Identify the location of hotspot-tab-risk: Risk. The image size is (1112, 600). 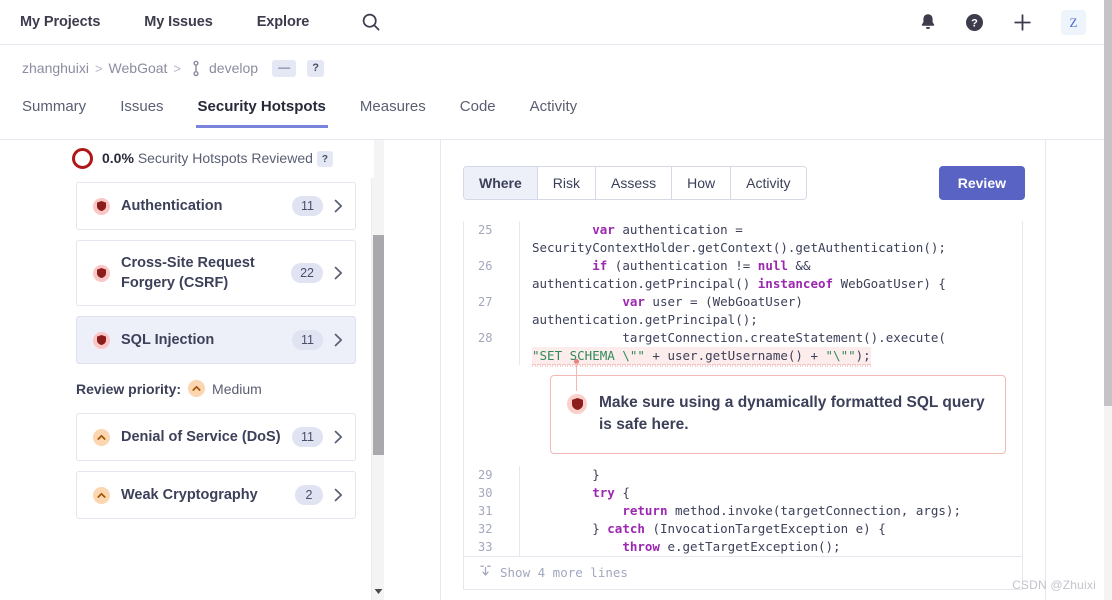
(567, 183).